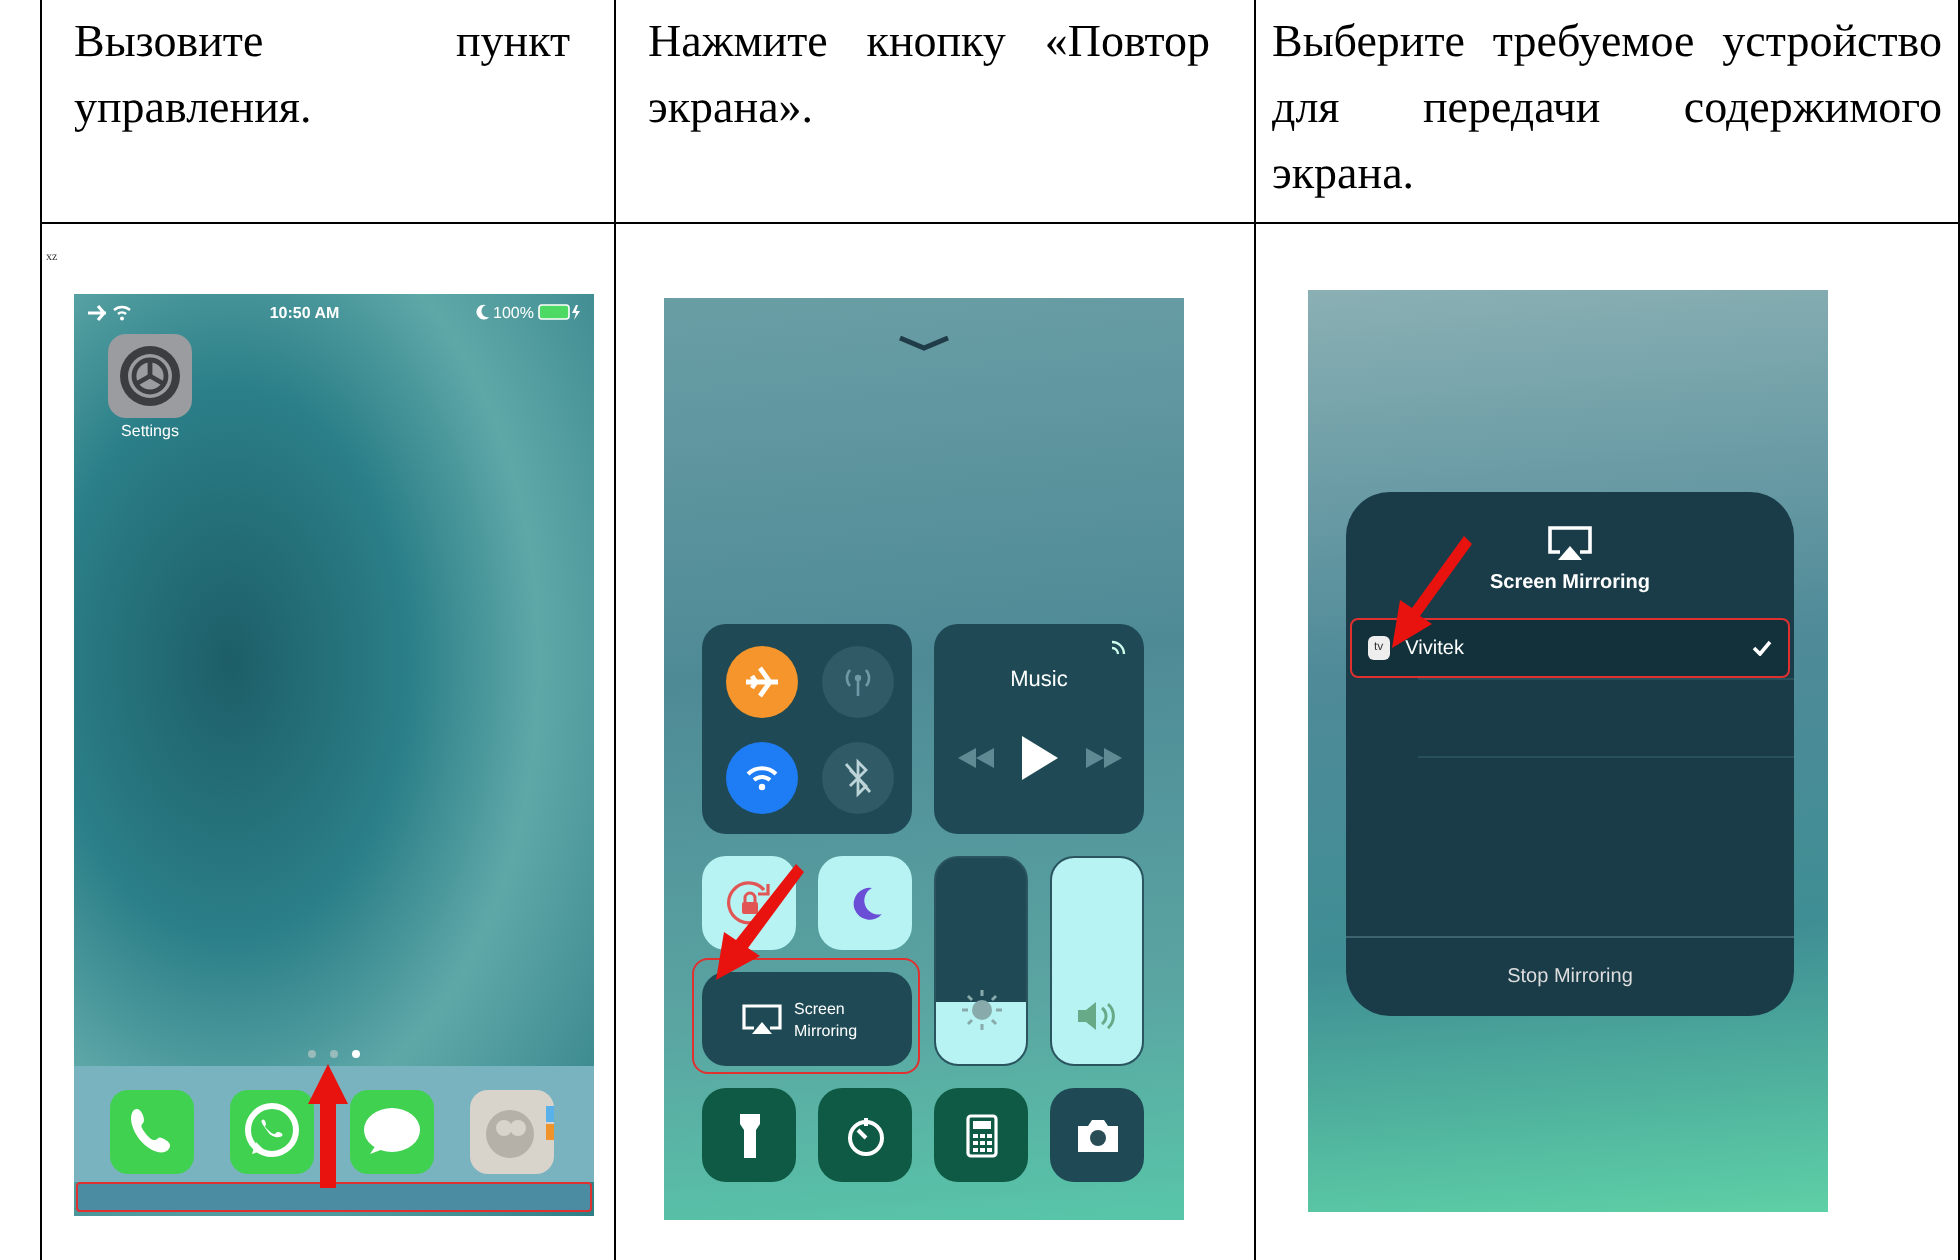 The height and width of the screenshot is (1260, 1960). I want to click on checkmark-icon, so click(1762, 648).